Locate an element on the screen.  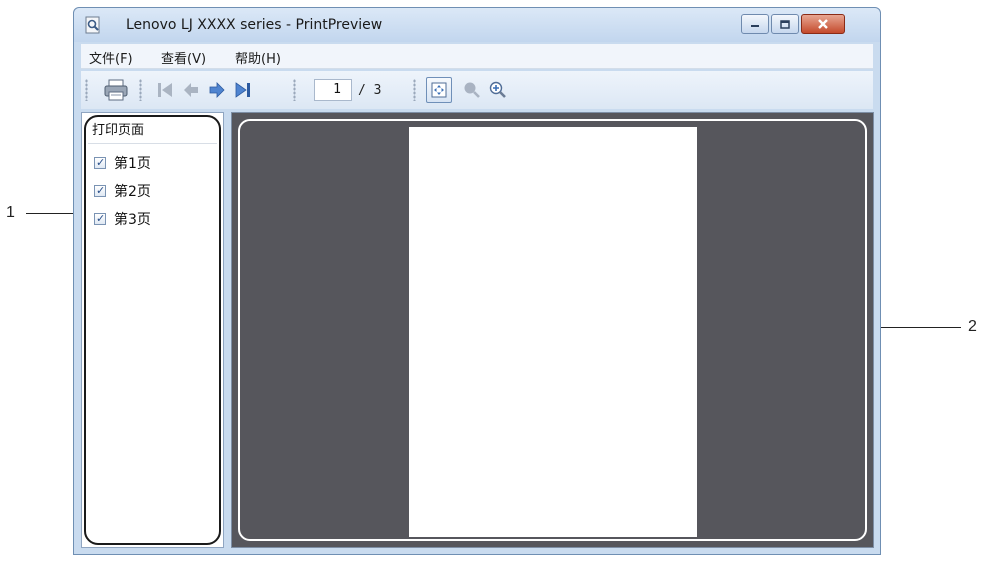
maximize-button is located at coordinates (785, 24).